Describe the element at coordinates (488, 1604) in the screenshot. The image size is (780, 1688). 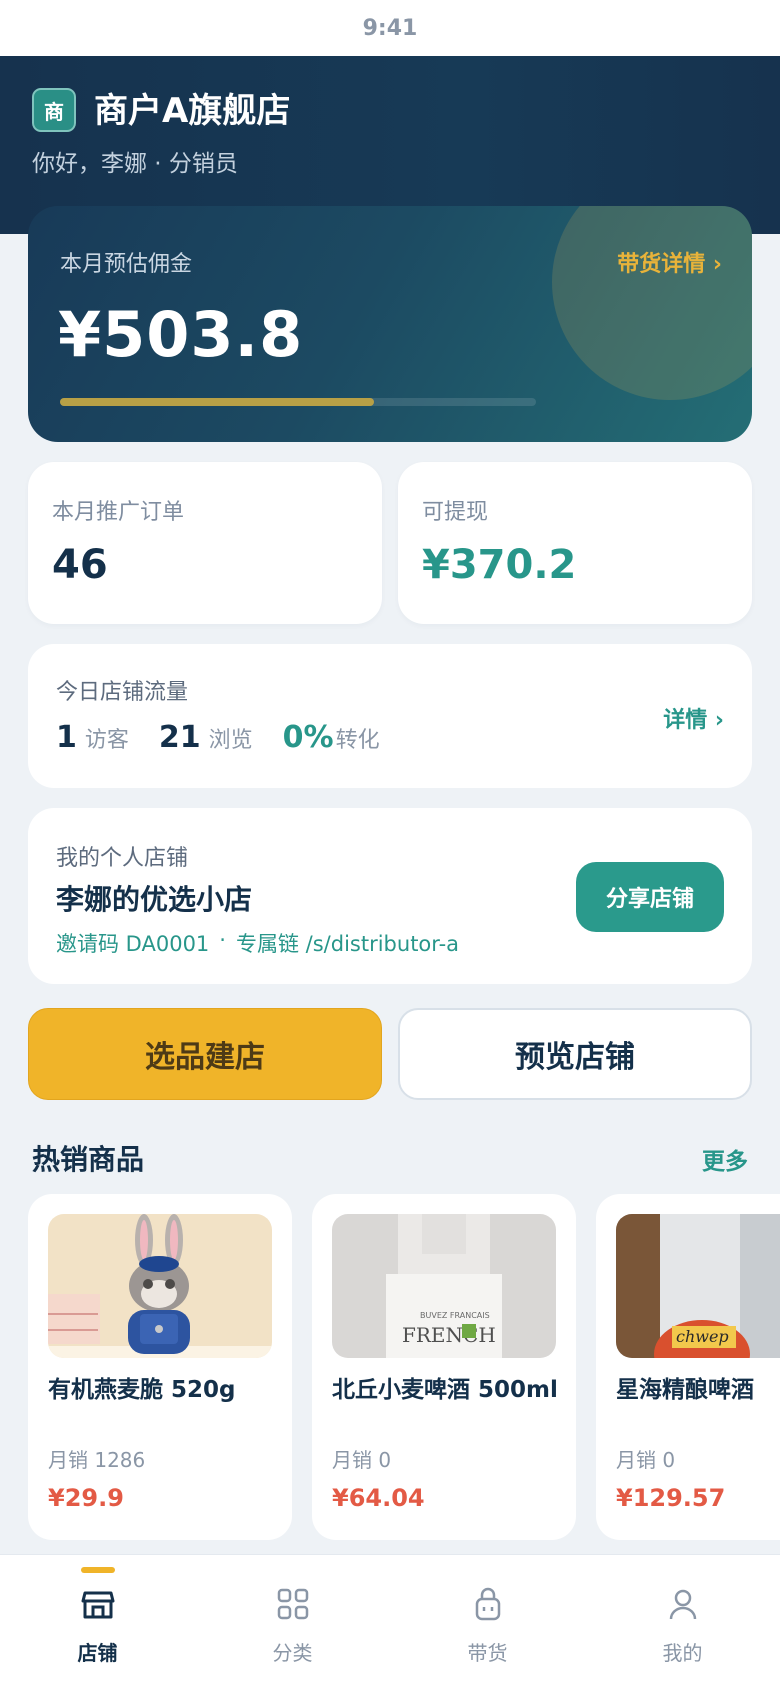
I see `bag-icon` at that location.